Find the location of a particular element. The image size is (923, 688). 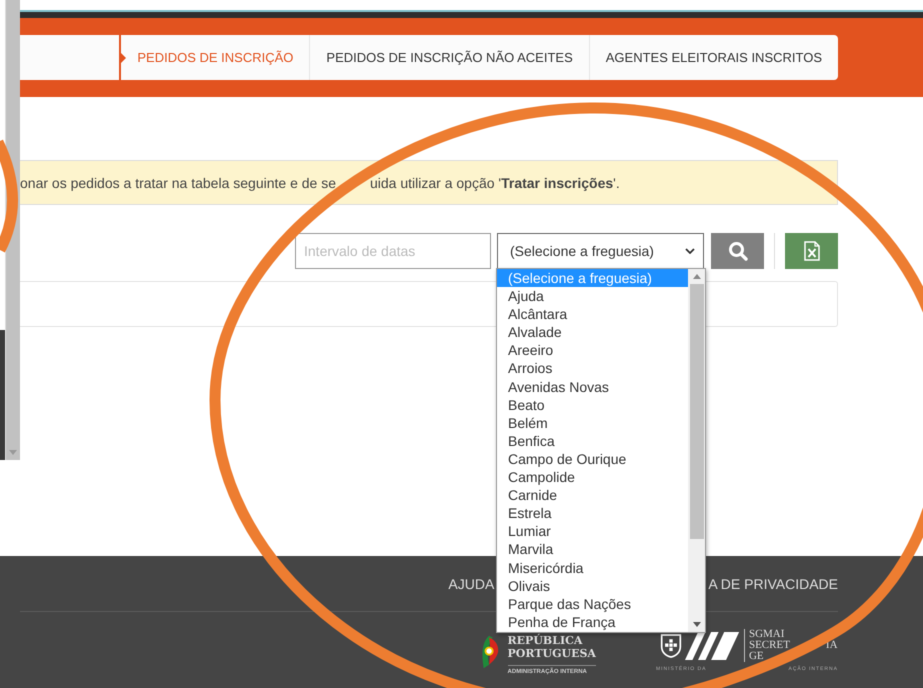

dropdown-option: Lumiar is located at coordinates (592, 531).